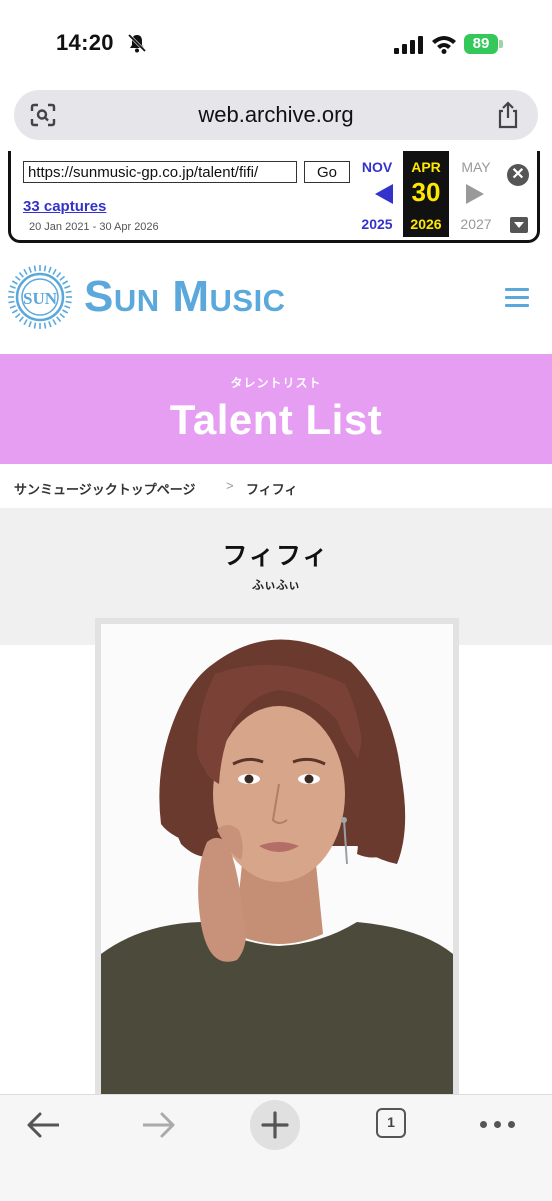 The width and height of the screenshot is (552, 1201). I want to click on breadcrumb: サンミュージックトップページ > フィフィ, so click(276, 486).